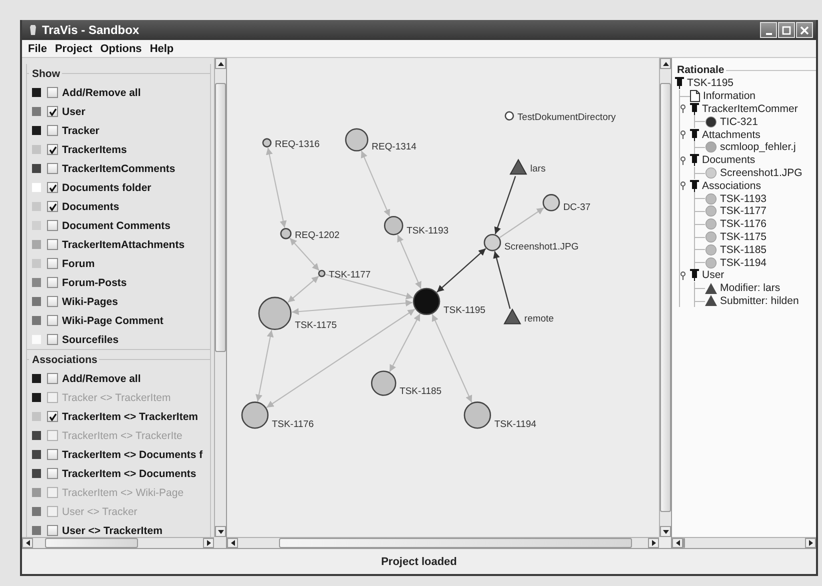 Image resolution: width=822 pixels, height=586 pixels. What do you see at coordinates (421, 392) in the screenshot?
I see `node-label: TSK-1185` at bounding box center [421, 392].